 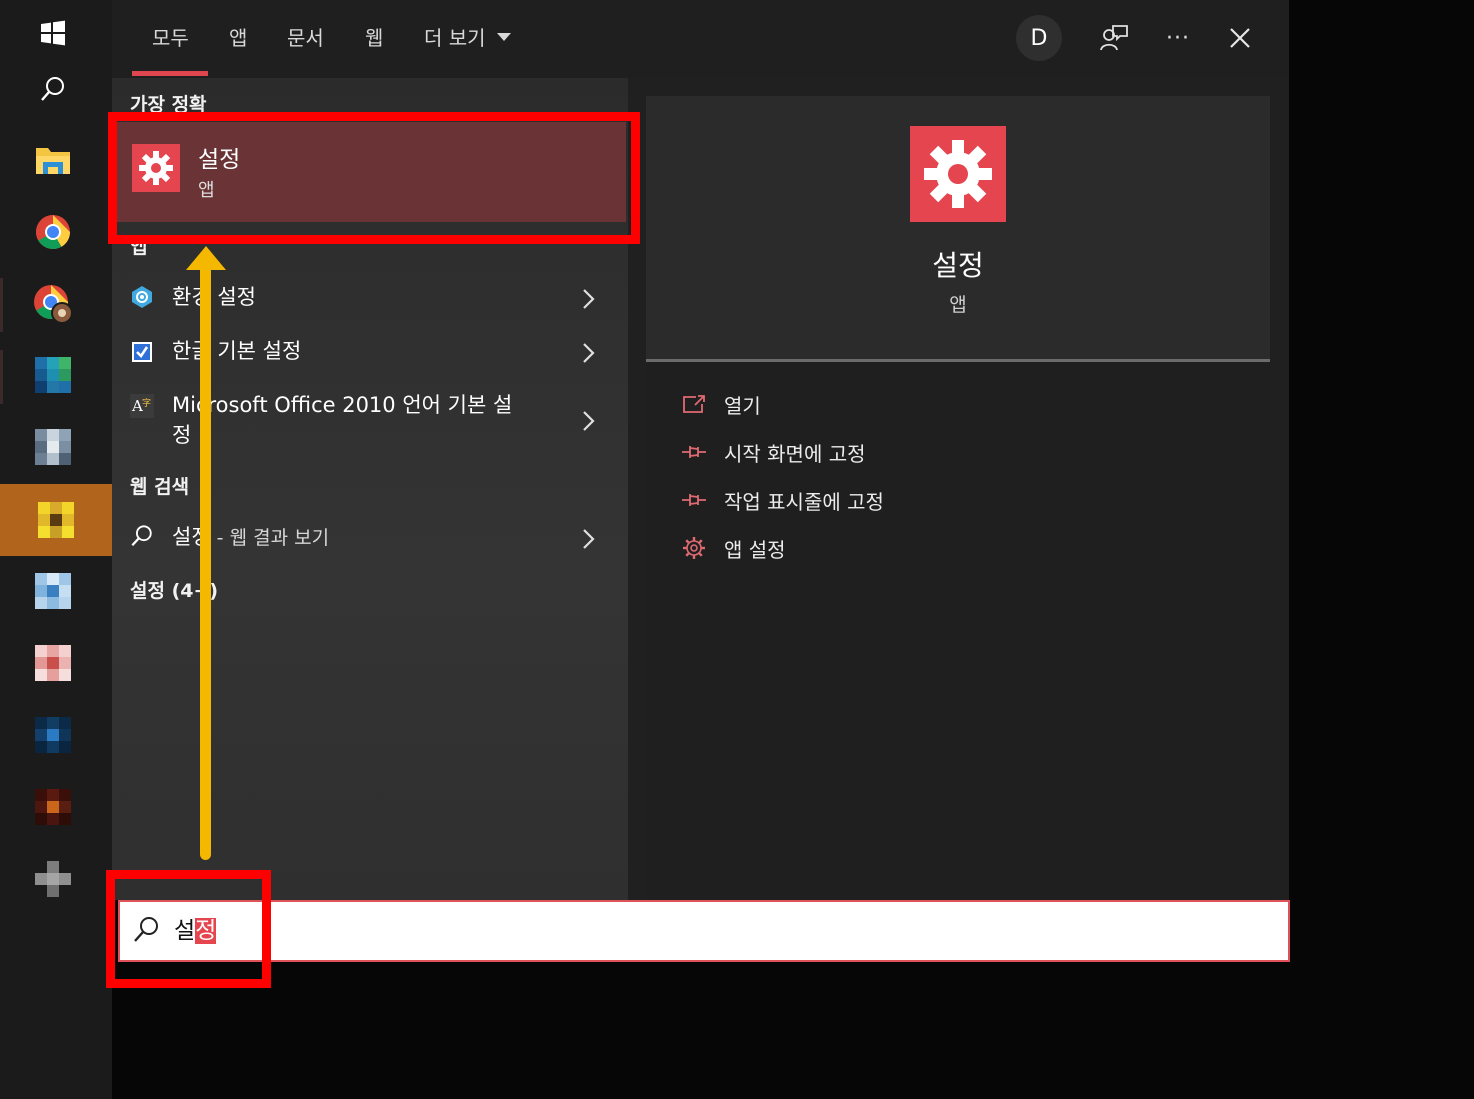 What do you see at coordinates (700, 39) in the screenshot?
I see `tab-bar: 모두 앱 문서 웹 더 보기 D ···` at bounding box center [700, 39].